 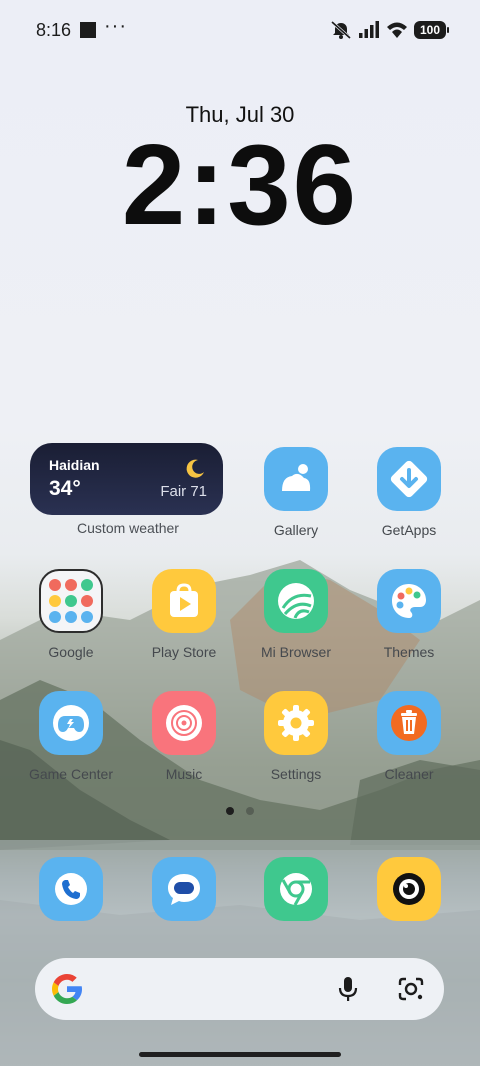 I want to click on app-play-store: Play Store, so click(x=184, y=619).